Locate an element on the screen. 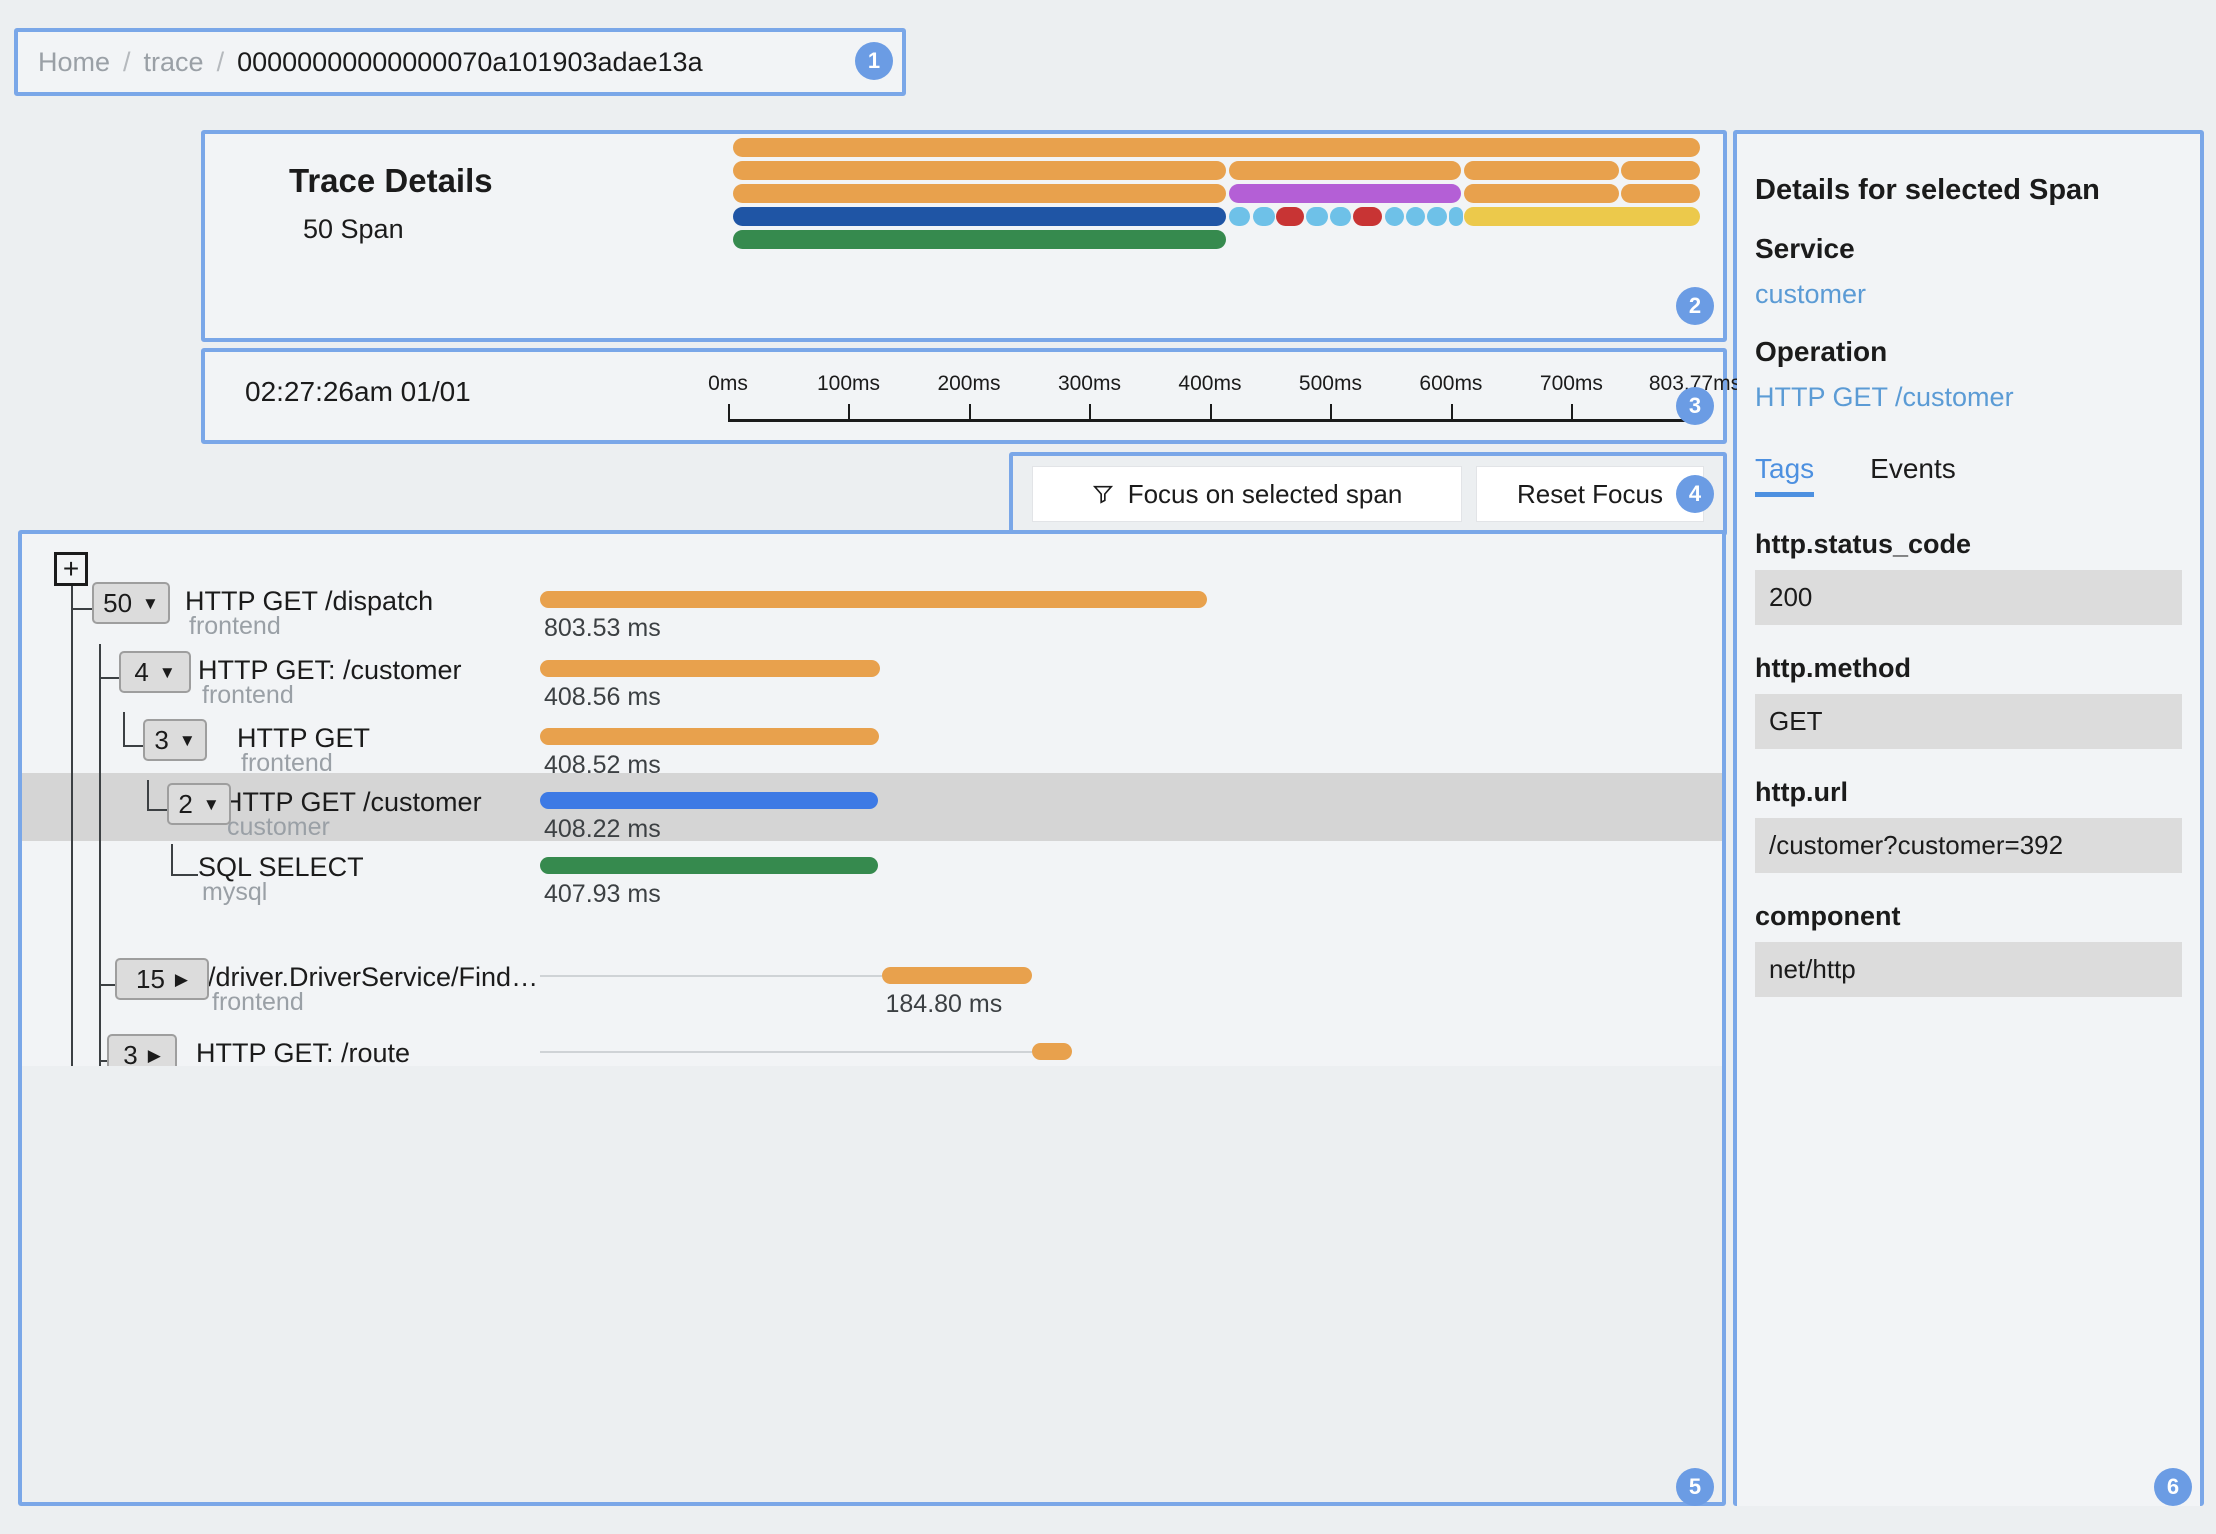 The height and width of the screenshot is (1534, 2216). operation-value-link: HTTP GET /customer is located at coordinates (1968, 397).